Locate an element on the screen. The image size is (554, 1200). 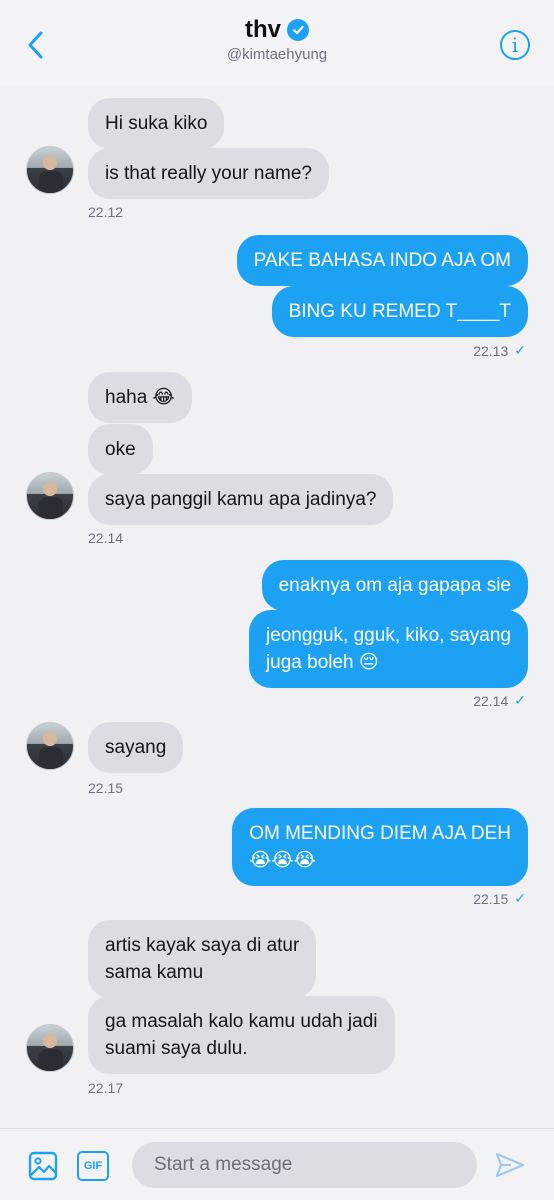
incoming-message: oke is located at coordinates (120, 449).